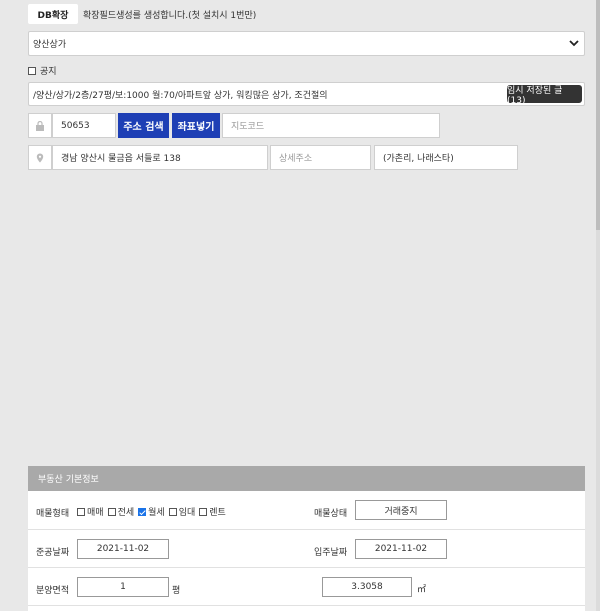 This screenshot has width=600, height=611. Describe the element at coordinates (53, 14) in the screenshot. I see `db-expand-tab: DB확장` at that location.